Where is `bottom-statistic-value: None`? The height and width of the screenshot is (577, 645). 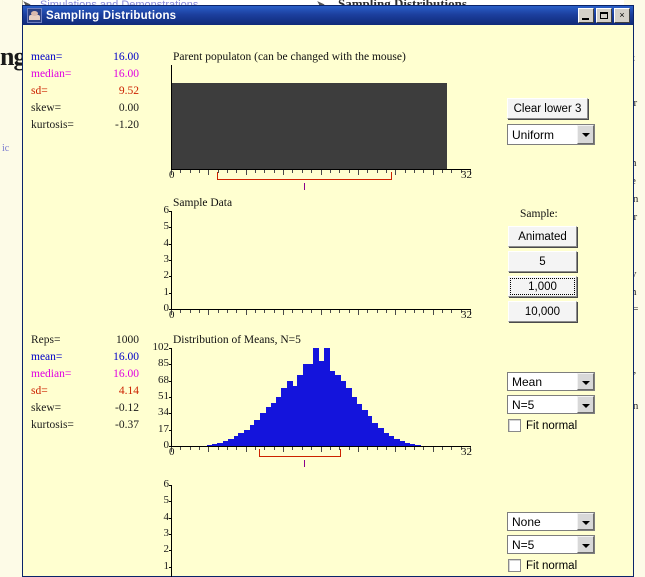 bottom-statistic-value: None is located at coordinates (526, 521).